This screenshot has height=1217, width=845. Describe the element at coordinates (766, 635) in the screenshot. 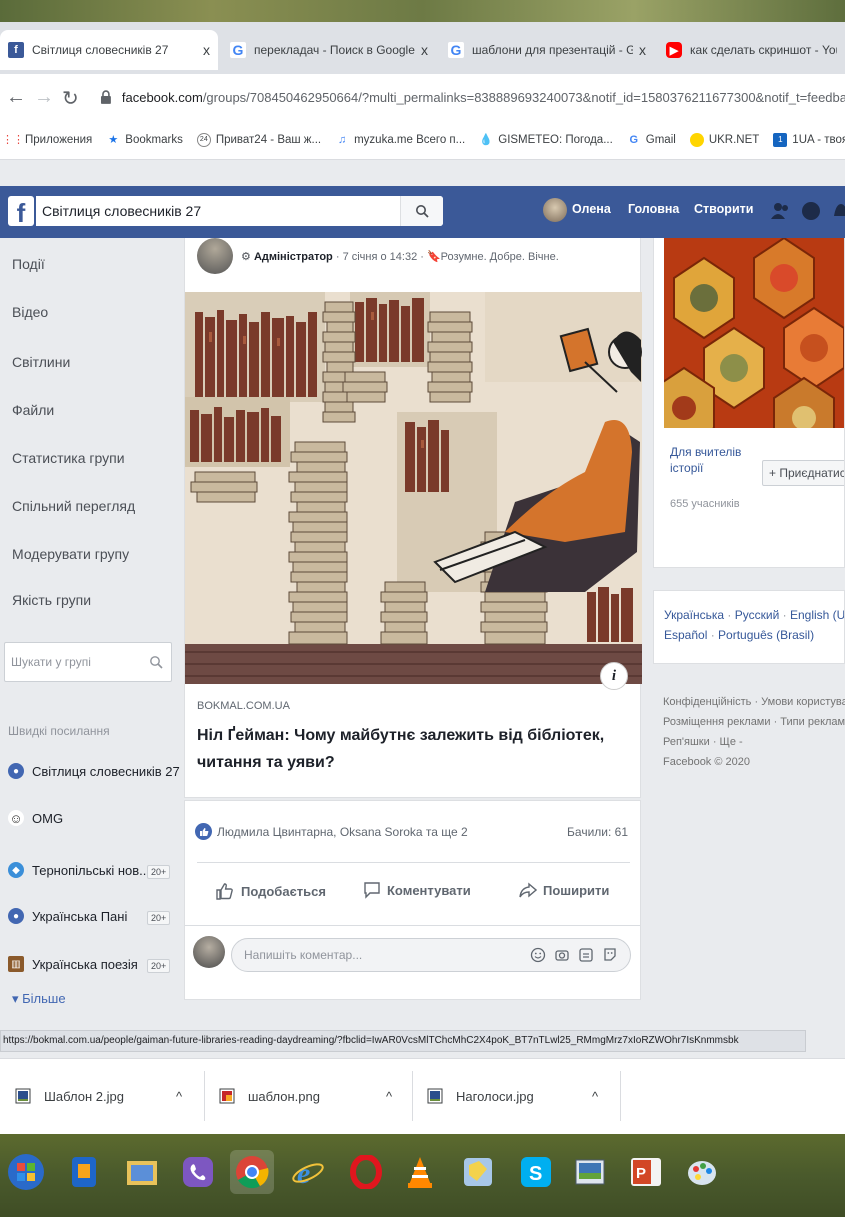

I see `language-option: Português (Brasil)` at that location.